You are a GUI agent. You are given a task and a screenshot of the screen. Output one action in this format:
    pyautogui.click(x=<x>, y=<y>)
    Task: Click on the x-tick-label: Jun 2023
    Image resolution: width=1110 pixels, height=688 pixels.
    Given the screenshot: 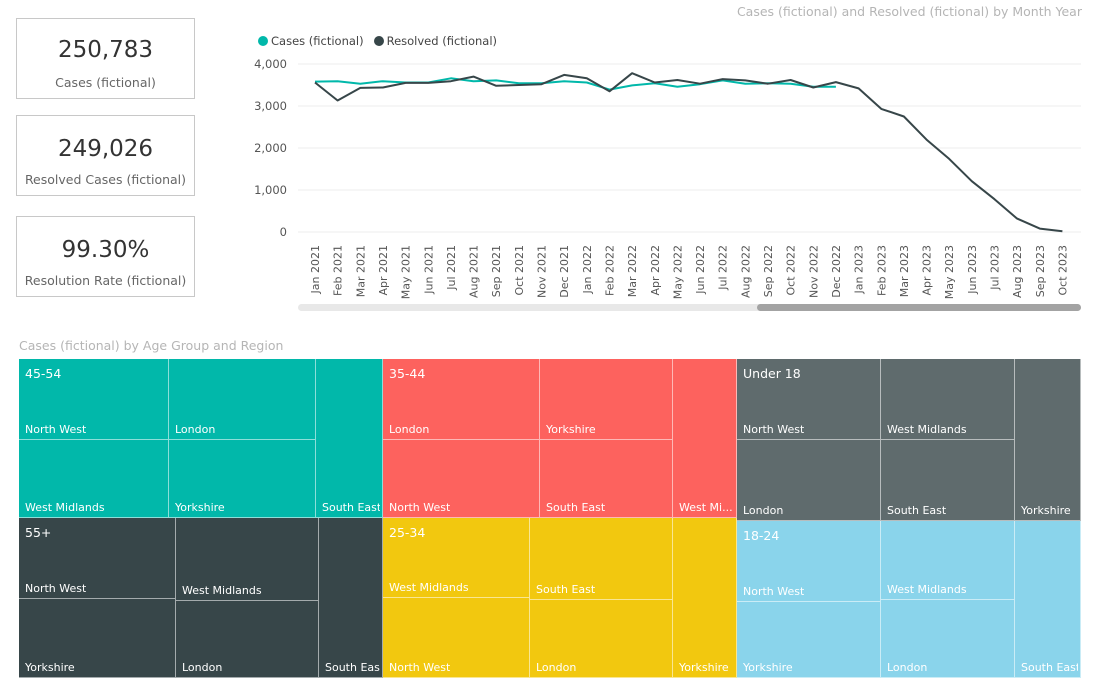 What is the action you would take?
    pyautogui.click(x=972, y=270)
    